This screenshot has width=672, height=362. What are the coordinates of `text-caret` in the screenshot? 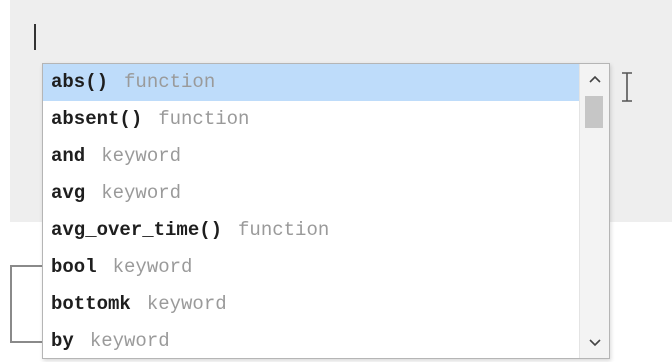 It's located at (35, 37).